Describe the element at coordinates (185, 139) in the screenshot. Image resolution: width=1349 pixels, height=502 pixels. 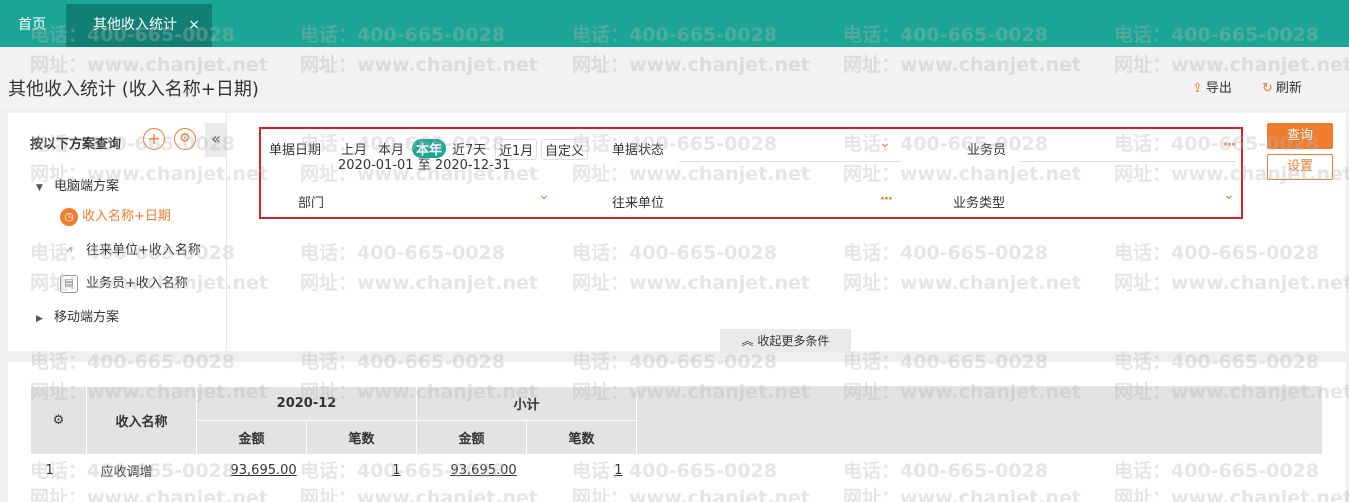
I see `scheme-settings-icon: ⚙` at that location.